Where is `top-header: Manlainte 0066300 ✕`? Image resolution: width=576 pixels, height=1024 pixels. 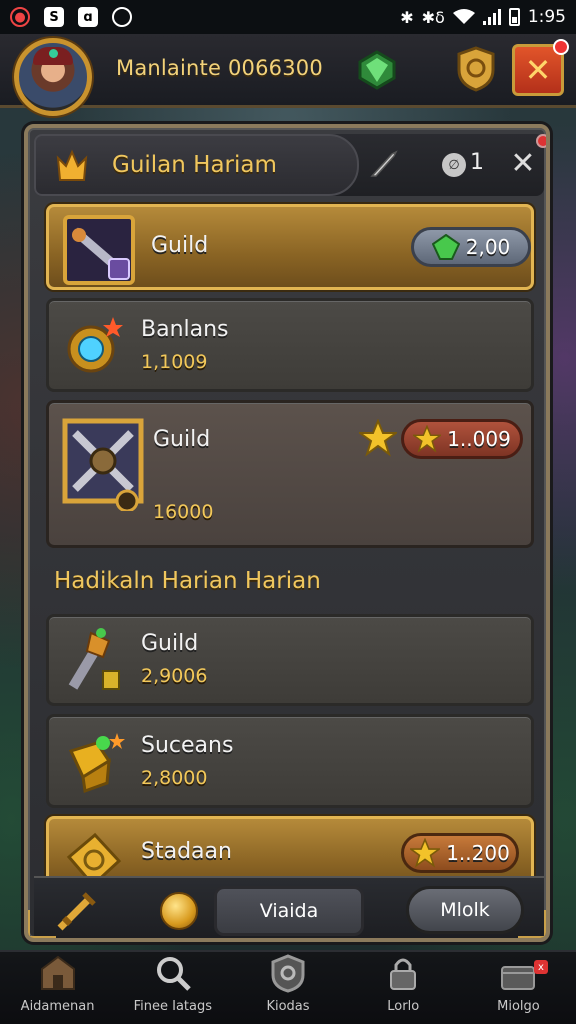 top-header: Manlainte 0066300 ✕ is located at coordinates (288, 75).